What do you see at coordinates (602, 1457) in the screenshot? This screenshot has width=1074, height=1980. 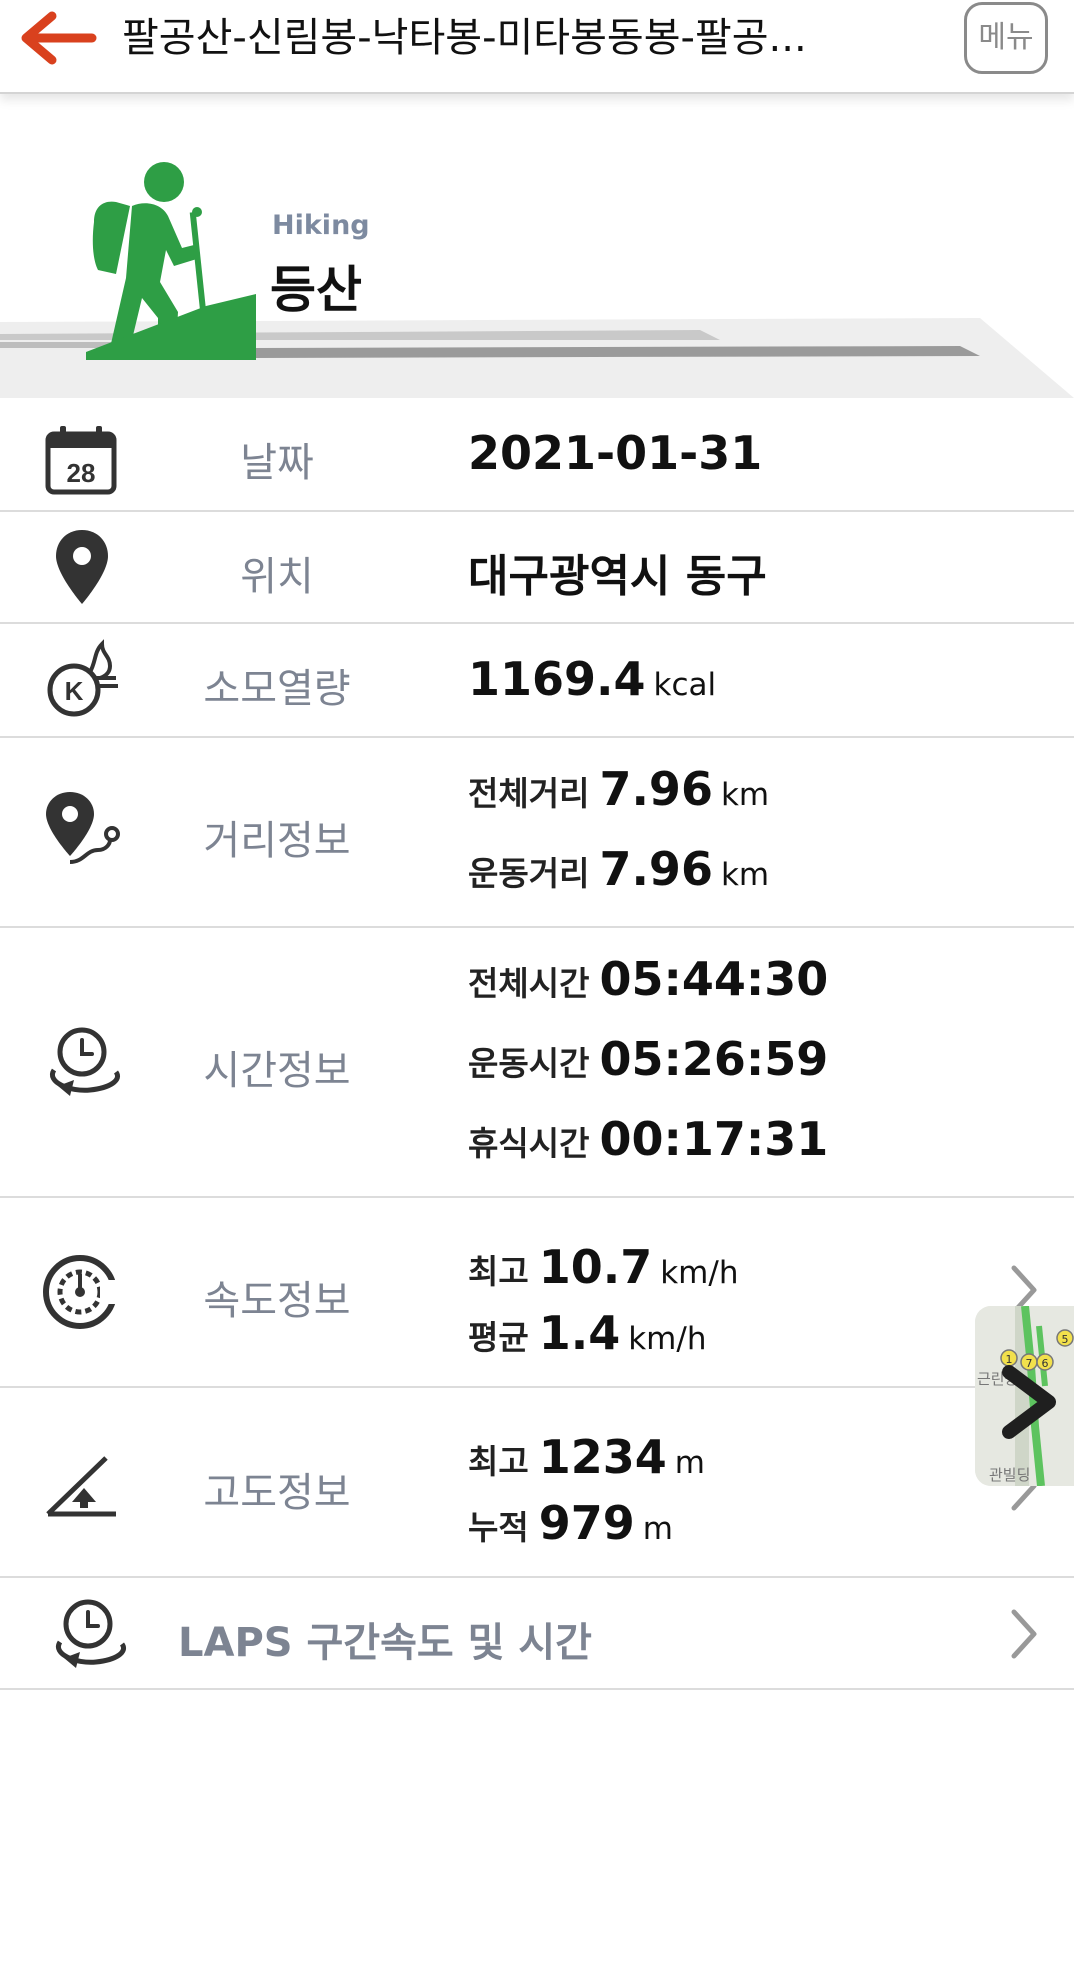 I see `max-altitude-value: 1234` at bounding box center [602, 1457].